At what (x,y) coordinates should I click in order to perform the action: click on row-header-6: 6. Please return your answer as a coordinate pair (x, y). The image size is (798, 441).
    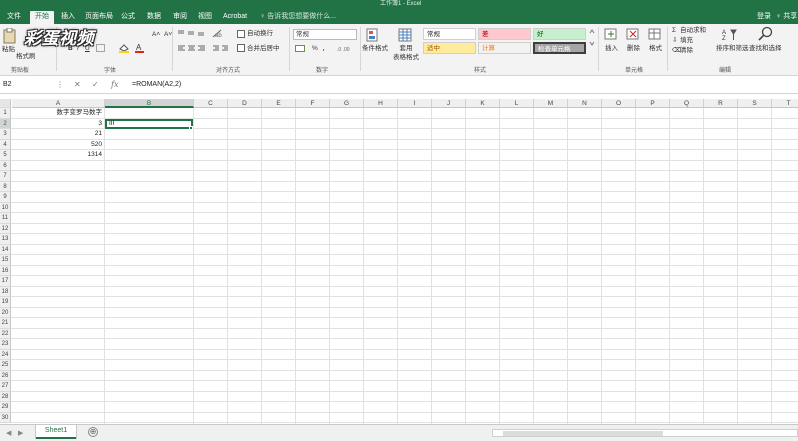
    Looking at the image, I should click on (5, 165).